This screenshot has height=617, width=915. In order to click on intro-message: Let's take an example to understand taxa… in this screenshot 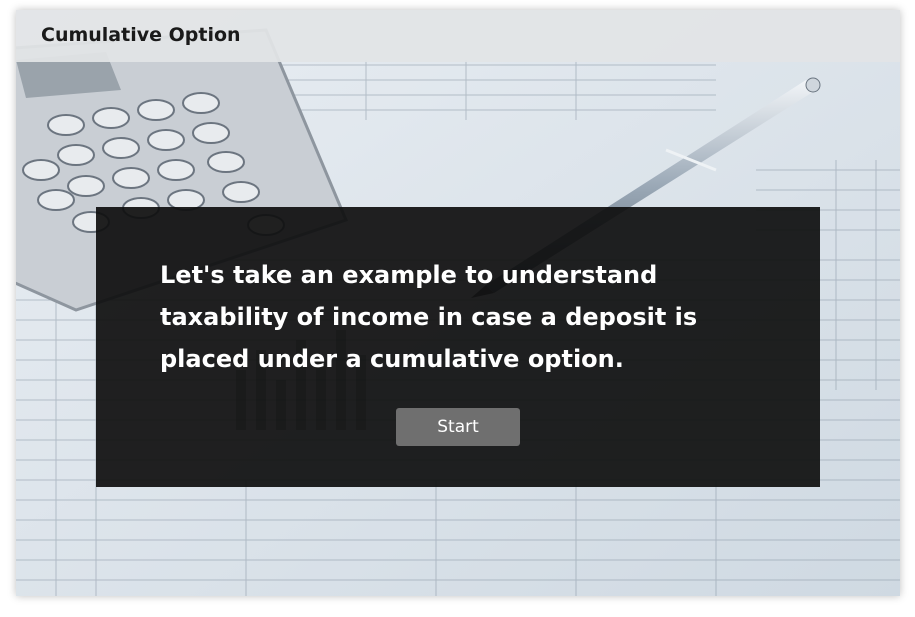, I will do `click(429, 317)`.